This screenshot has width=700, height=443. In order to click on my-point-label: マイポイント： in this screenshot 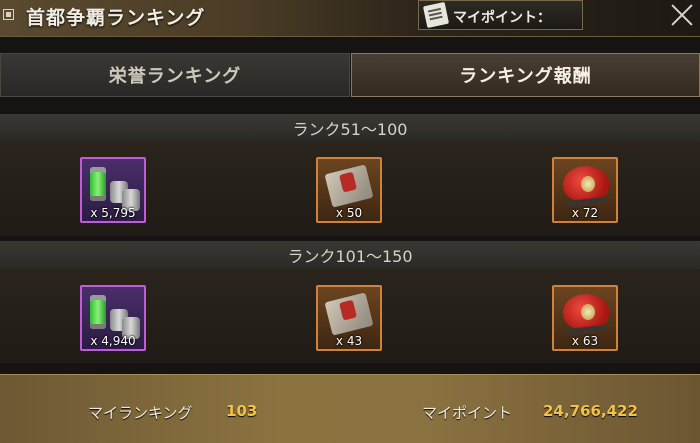, I will do `click(502, 18)`.